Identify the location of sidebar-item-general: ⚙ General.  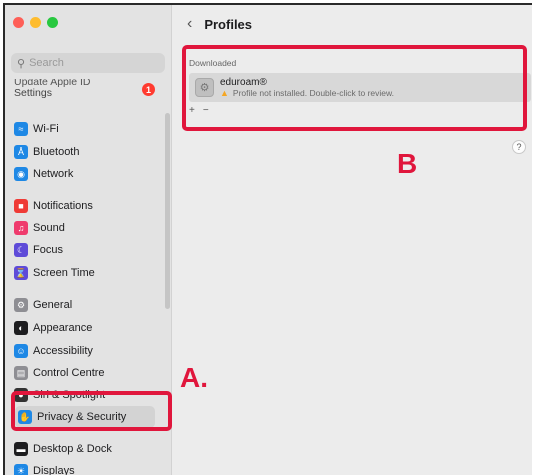
(43, 305).